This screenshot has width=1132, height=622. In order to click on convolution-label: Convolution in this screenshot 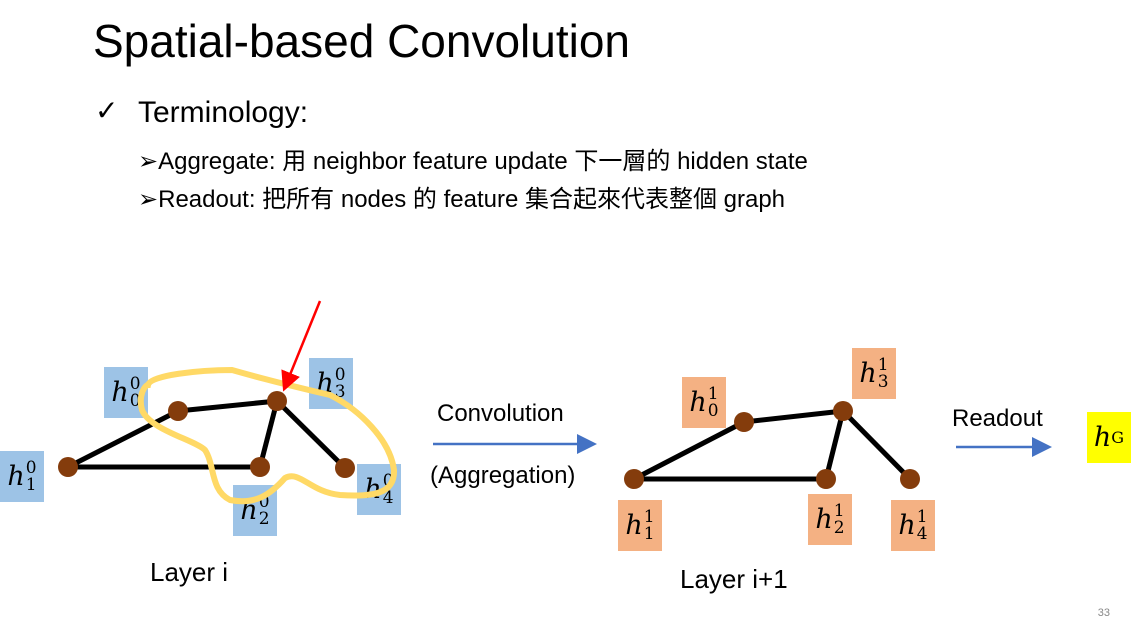, I will do `click(500, 413)`.